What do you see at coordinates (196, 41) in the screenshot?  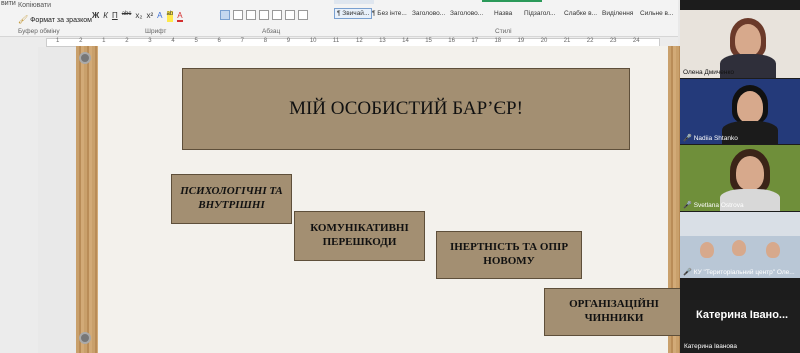 I see `ruler-number: 5` at bounding box center [196, 41].